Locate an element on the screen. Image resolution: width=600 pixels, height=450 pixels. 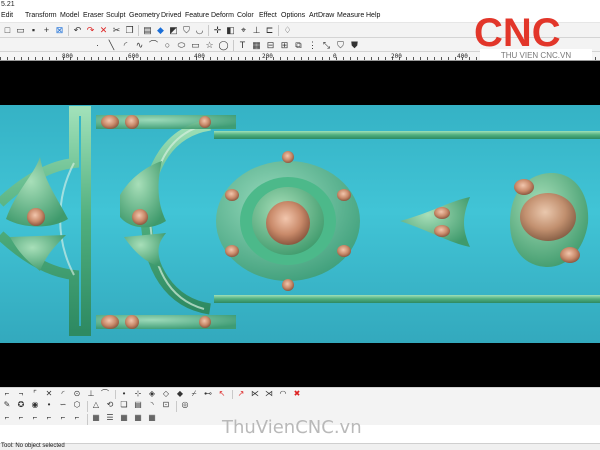
ellipse-icon: ⬭ is located at coordinates (181, 45).